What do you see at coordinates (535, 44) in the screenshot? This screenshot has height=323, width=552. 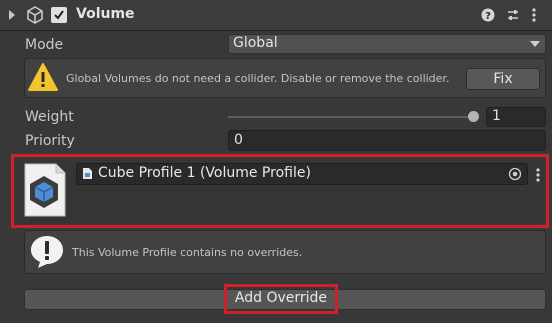 I see `chevron-down-icon` at bounding box center [535, 44].